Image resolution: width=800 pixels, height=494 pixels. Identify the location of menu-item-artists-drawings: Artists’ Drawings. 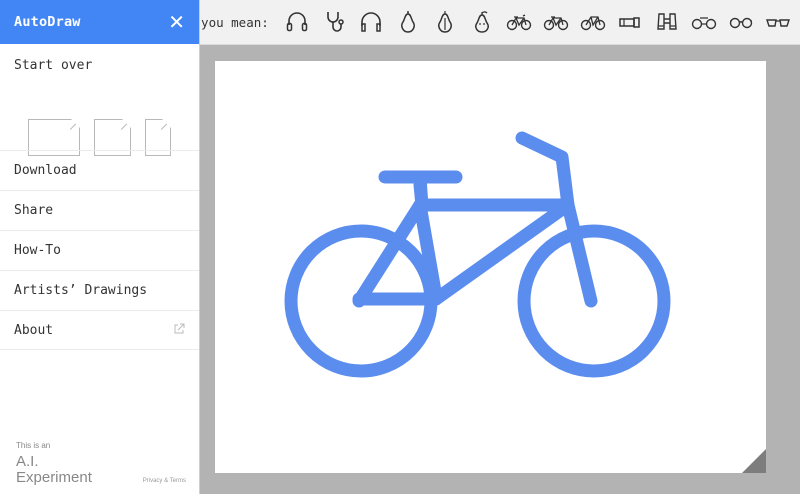
(99, 290).